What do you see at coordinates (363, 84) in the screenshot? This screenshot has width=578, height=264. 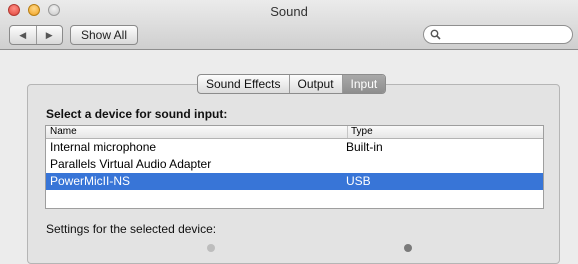 I see `tab-input: Input` at bounding box center [363, 84].